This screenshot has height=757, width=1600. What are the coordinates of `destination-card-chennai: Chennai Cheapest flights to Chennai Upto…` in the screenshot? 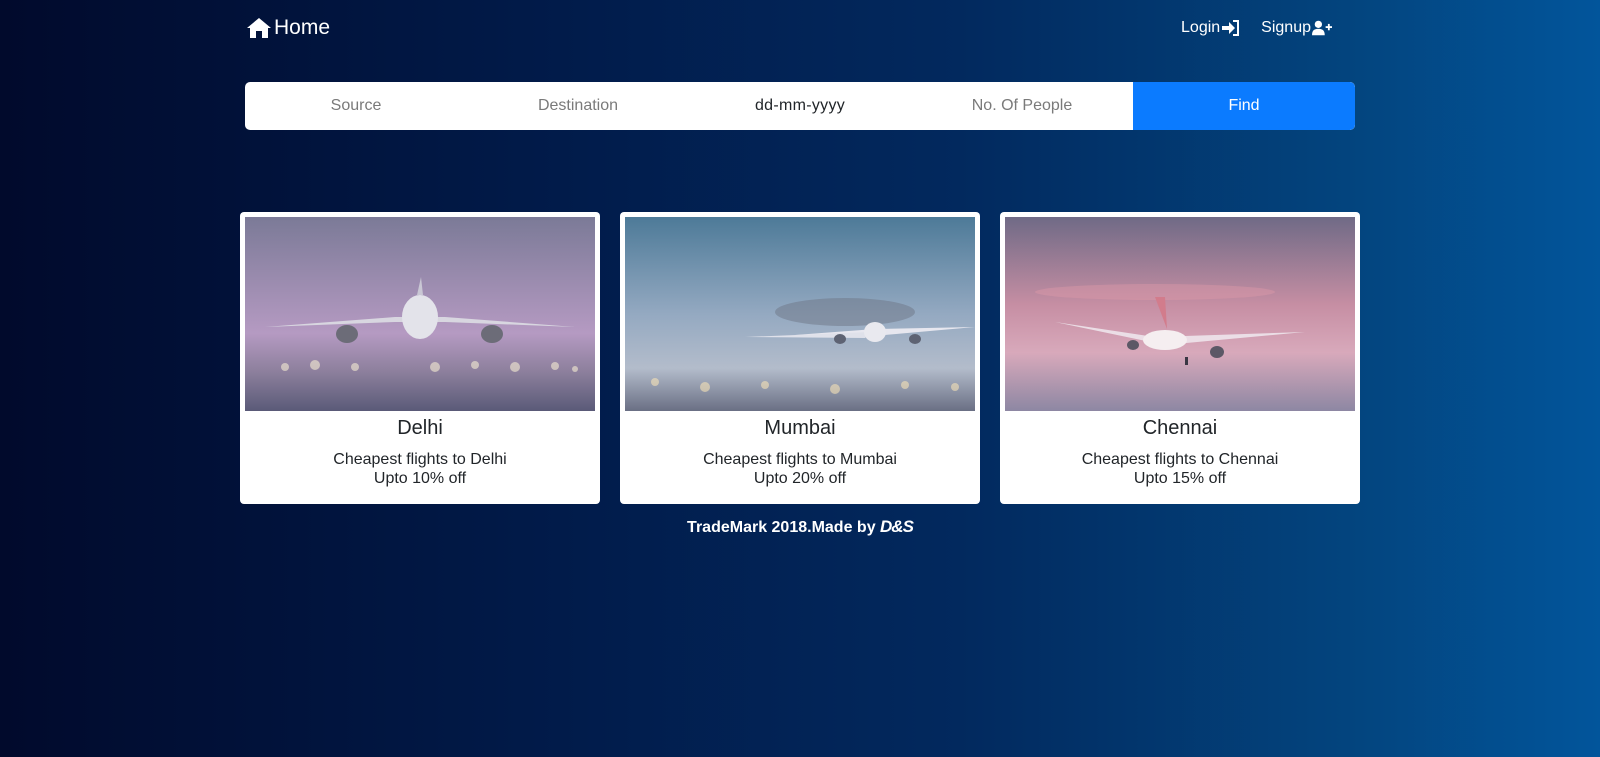 It's located at (1180, 358).